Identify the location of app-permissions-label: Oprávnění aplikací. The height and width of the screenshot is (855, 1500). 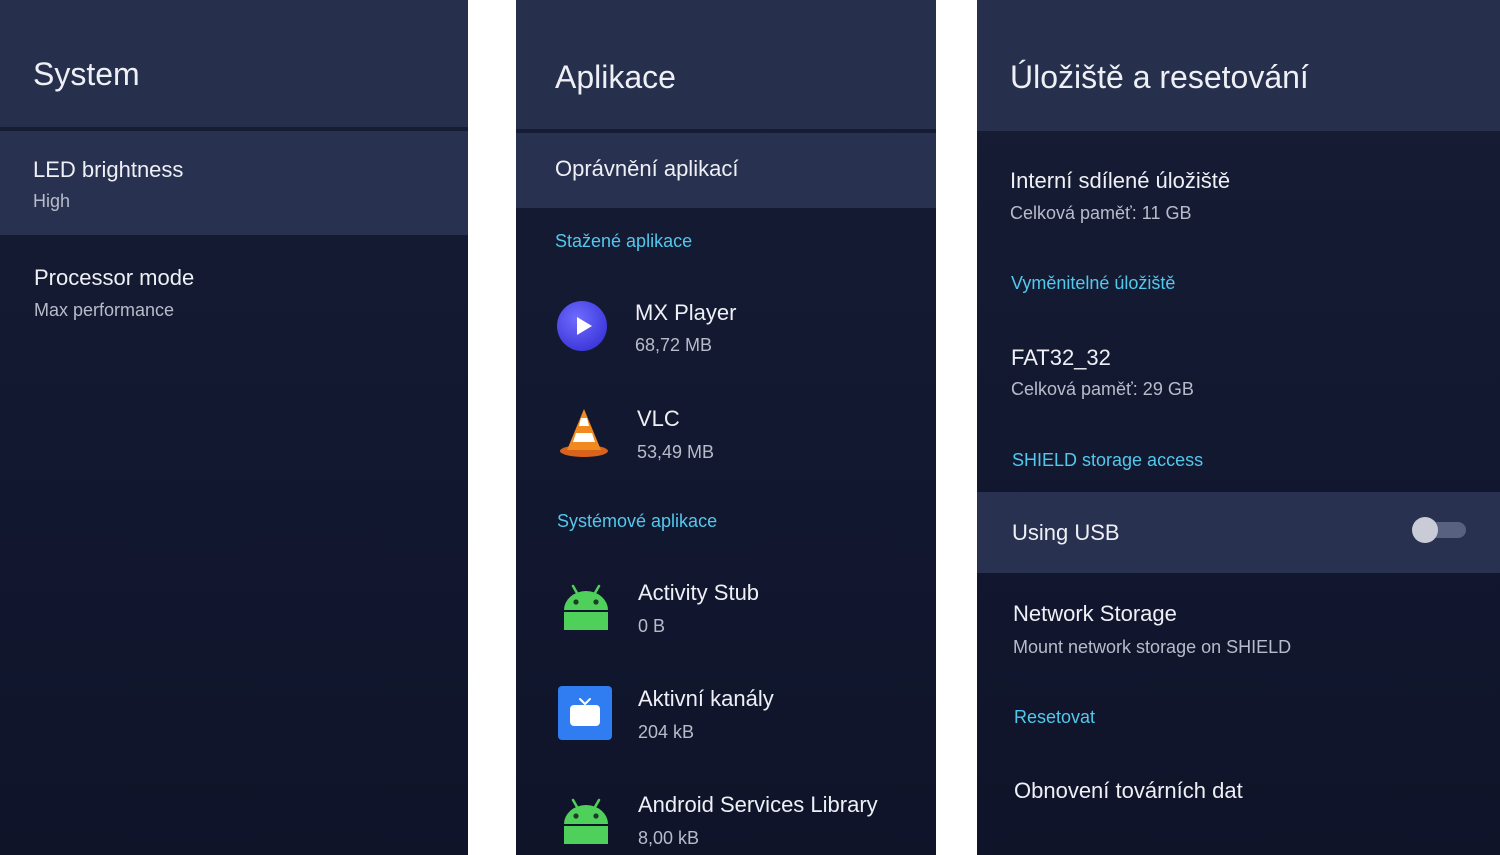
(647, 168).